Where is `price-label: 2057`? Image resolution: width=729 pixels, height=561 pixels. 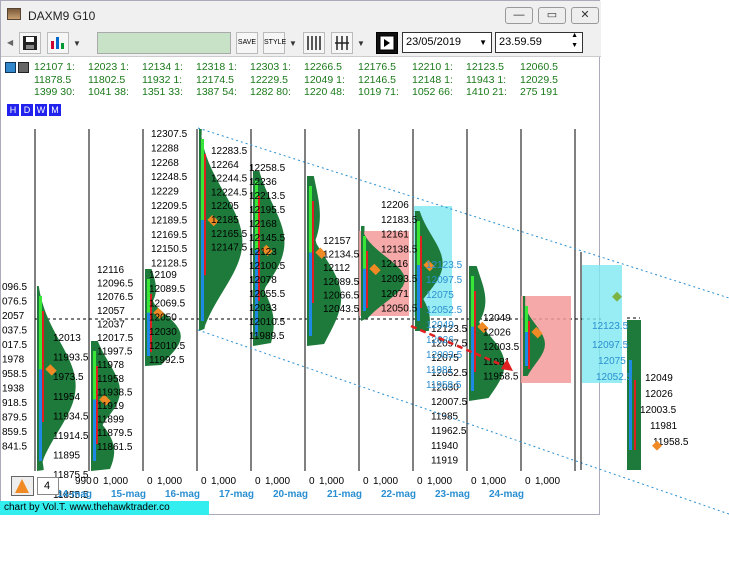 price-label: 2057 is located at coordinates (13, 316).